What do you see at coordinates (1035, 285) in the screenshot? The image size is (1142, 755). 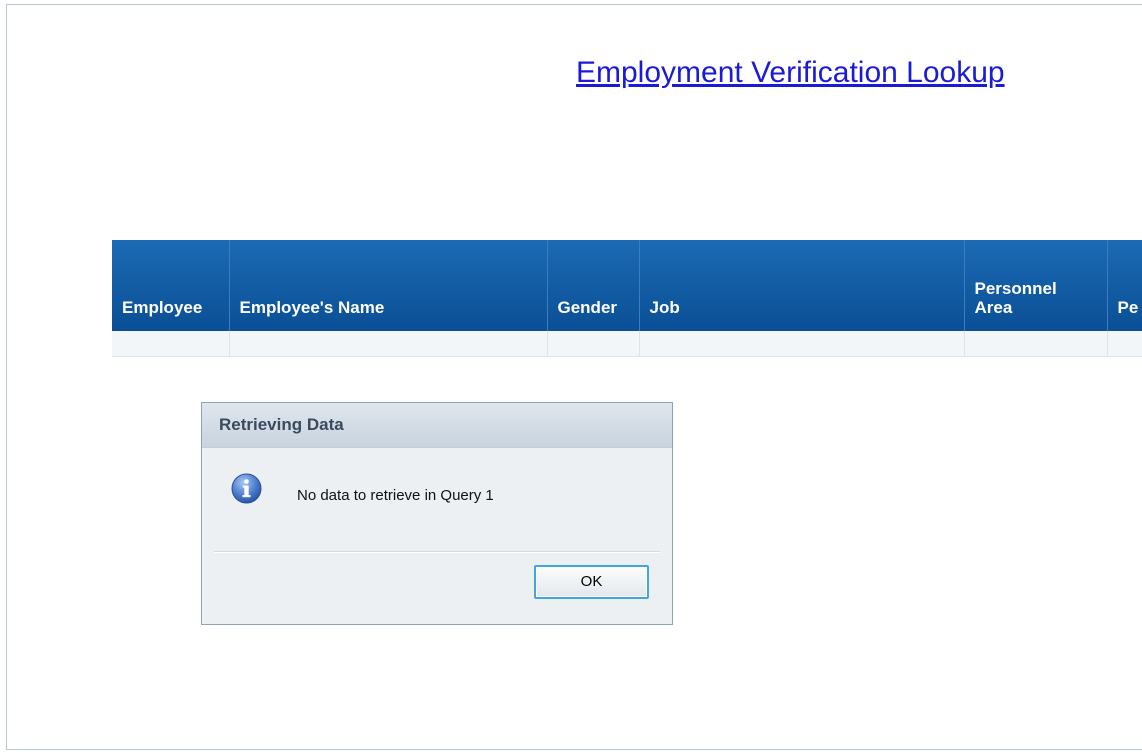 I see `column-header-personnel-area: Personnel Area` at bounding box center [1035, 285].